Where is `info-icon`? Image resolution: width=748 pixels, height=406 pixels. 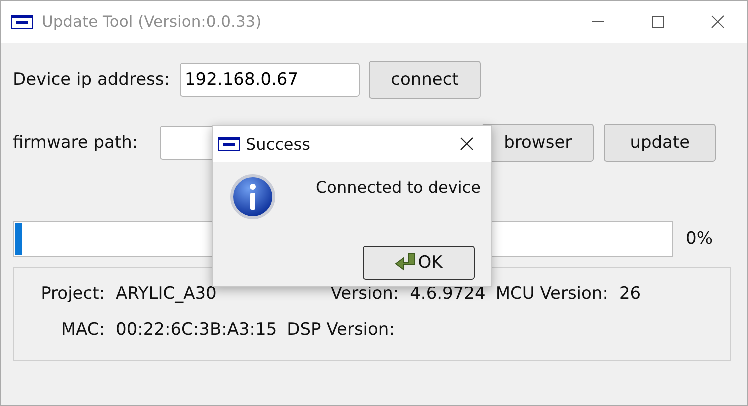
info-icon is located at coordinates (253, 197).